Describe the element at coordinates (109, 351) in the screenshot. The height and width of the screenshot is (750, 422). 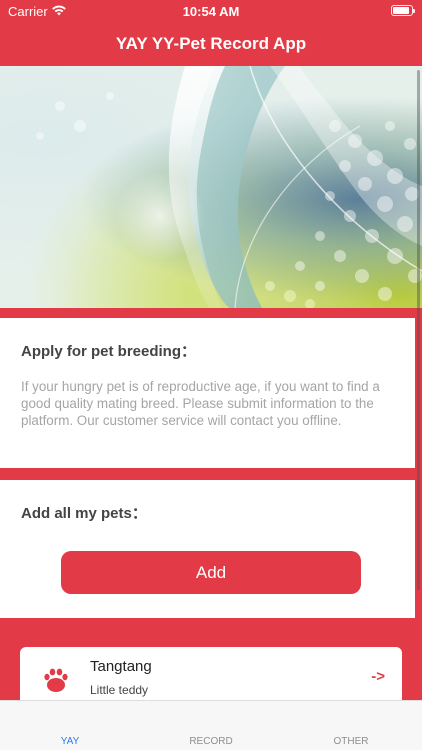
I see `breeding-title: Apply for pet breeding：` at that location.